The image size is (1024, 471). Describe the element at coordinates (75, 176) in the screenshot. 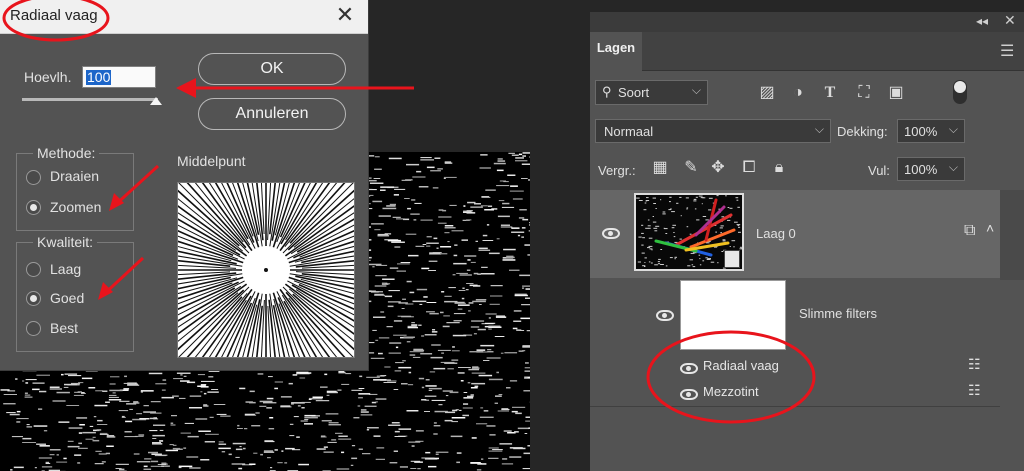

I see `method-label-draaien: Draaien` at that location.